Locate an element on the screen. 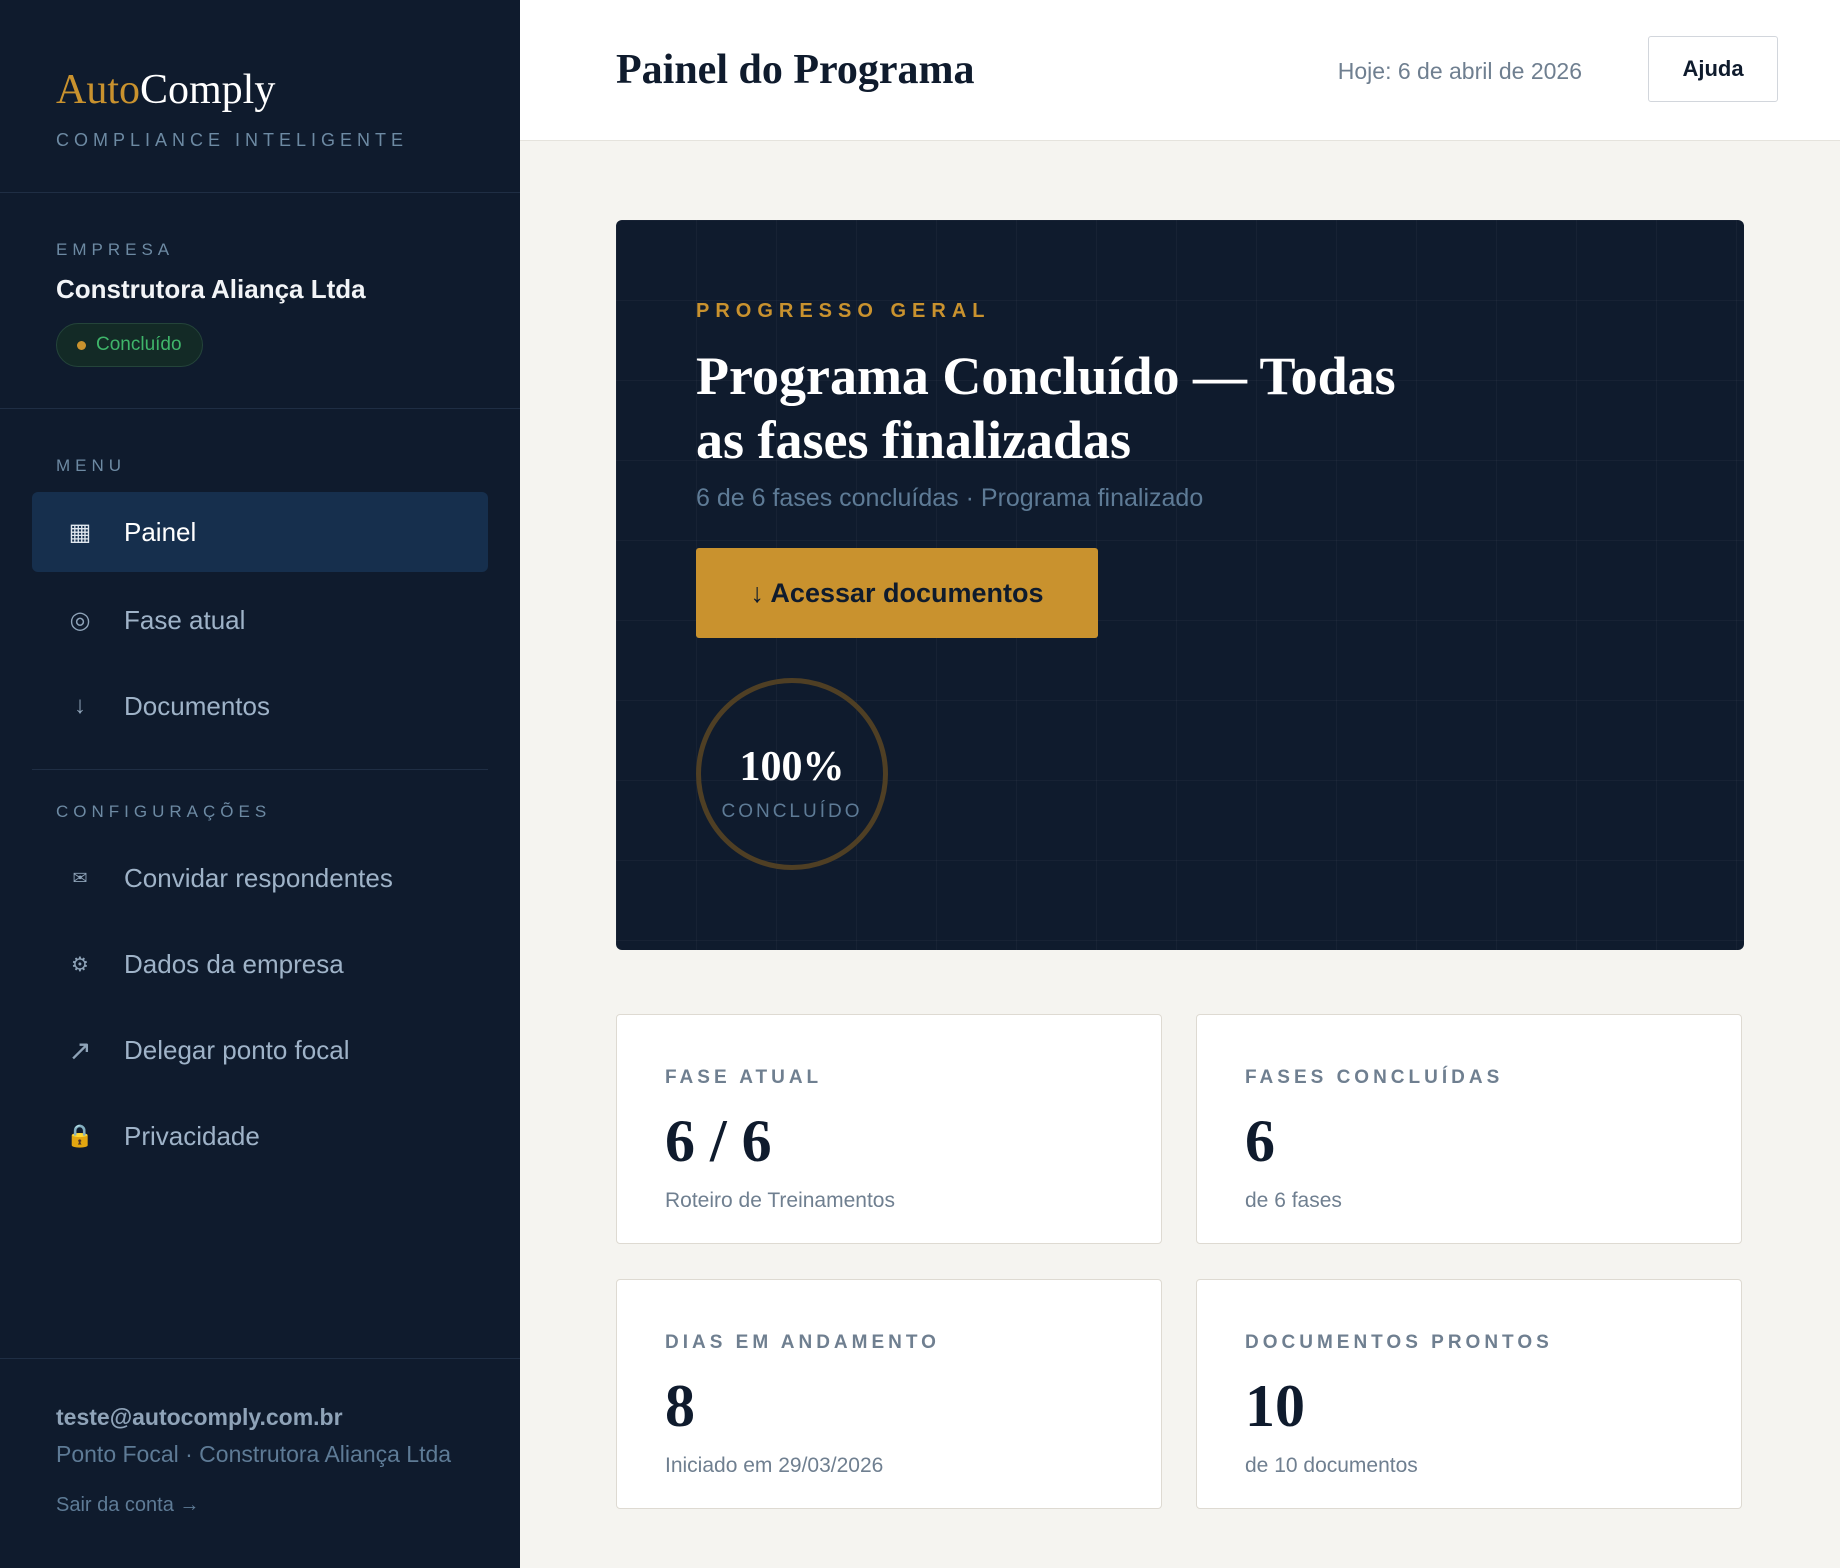 This screenshot has width=1840, height=1568. sidebar-item-label: Dados da empresa is located at coordinates (234, 963).